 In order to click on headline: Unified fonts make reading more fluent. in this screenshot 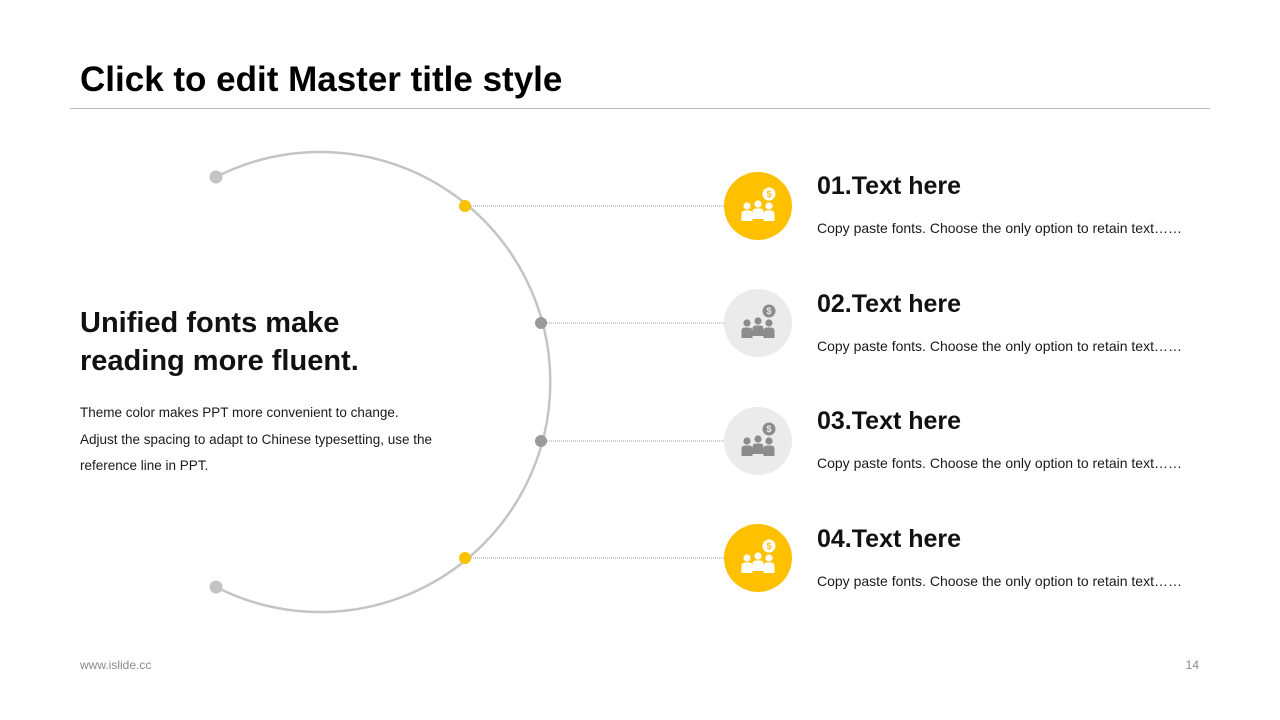, I will do `click(219, 342)`.